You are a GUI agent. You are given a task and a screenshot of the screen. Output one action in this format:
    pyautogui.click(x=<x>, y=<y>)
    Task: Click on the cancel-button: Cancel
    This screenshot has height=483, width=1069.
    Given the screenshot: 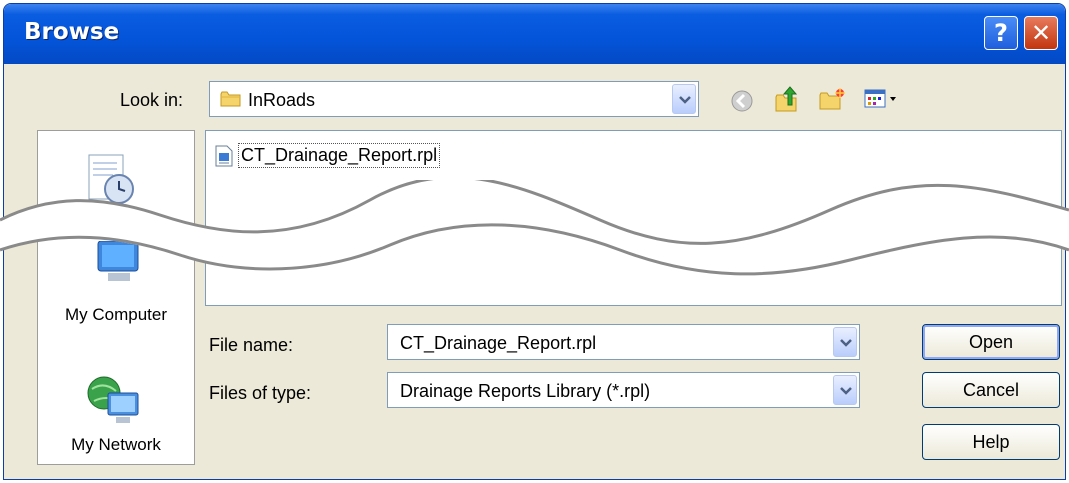 What is the action you would take?
    pyautogui.click(x=991, y=390)
    